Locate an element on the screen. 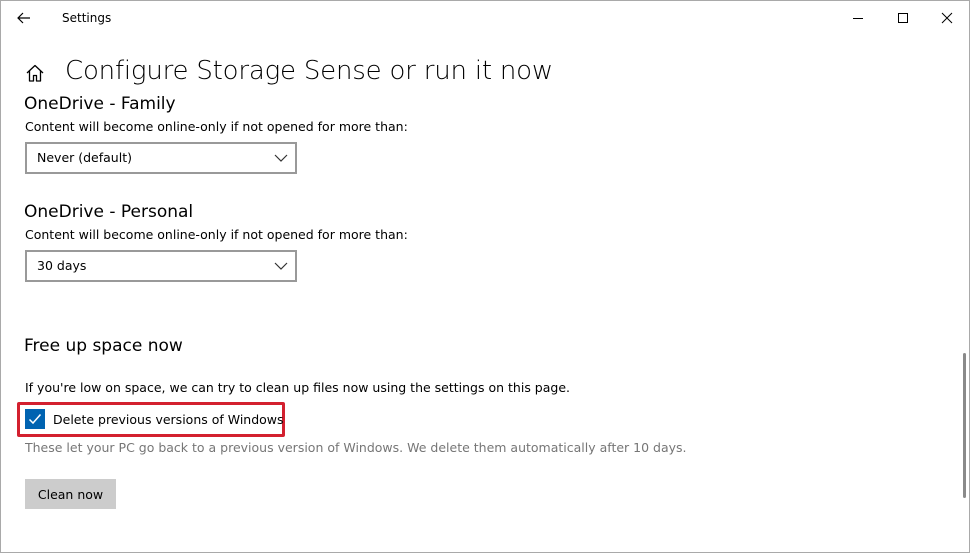 This screenshot has height=553, width=970. title-bar: Settings is located at coordinates (485, 18).